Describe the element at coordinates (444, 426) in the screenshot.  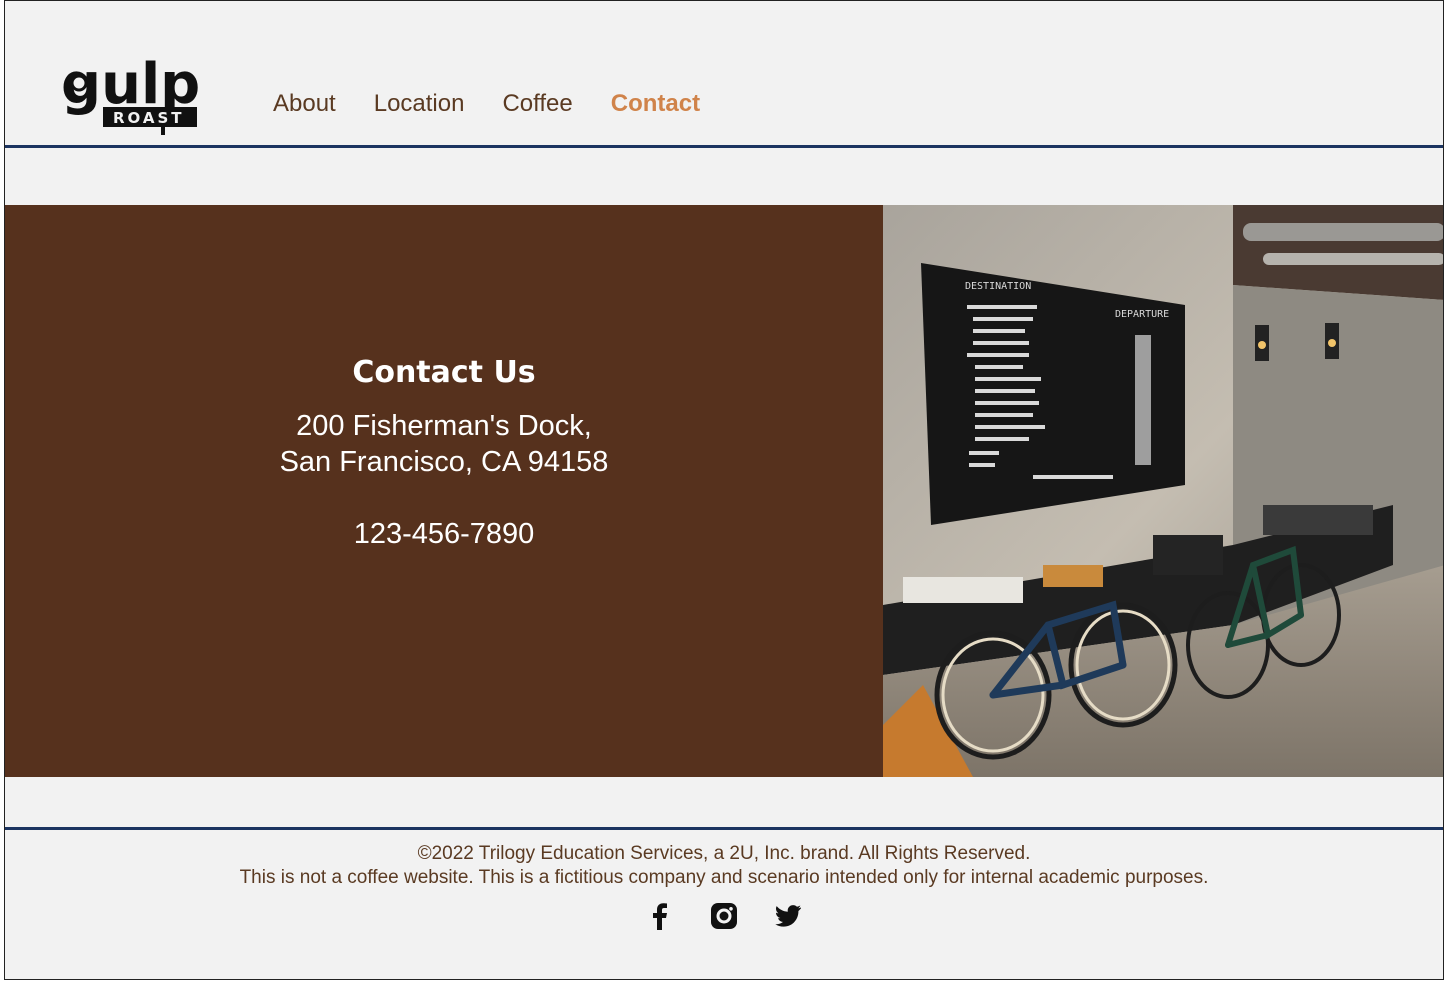
I see `address-line-1: 200 Fisherman's Dock,` at that location.